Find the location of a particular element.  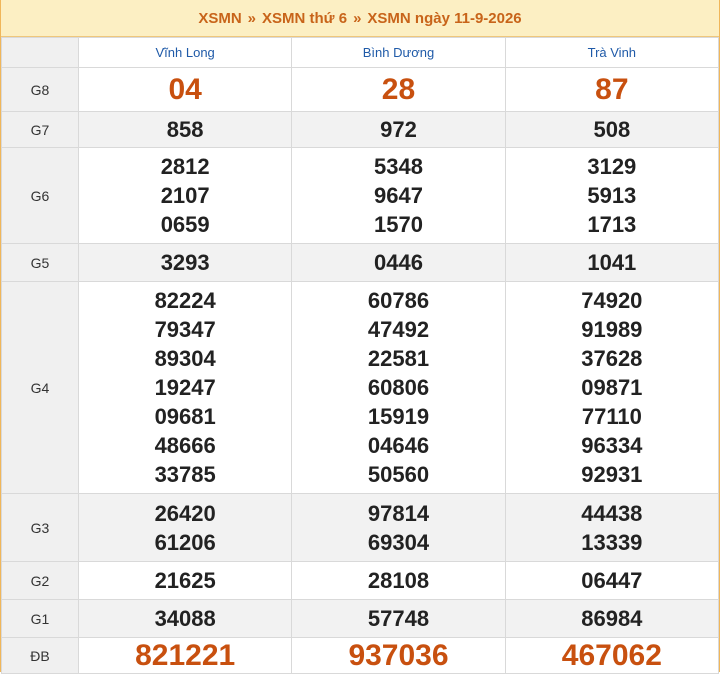

prize-cell: 04 is located at coordinates (185, 89).